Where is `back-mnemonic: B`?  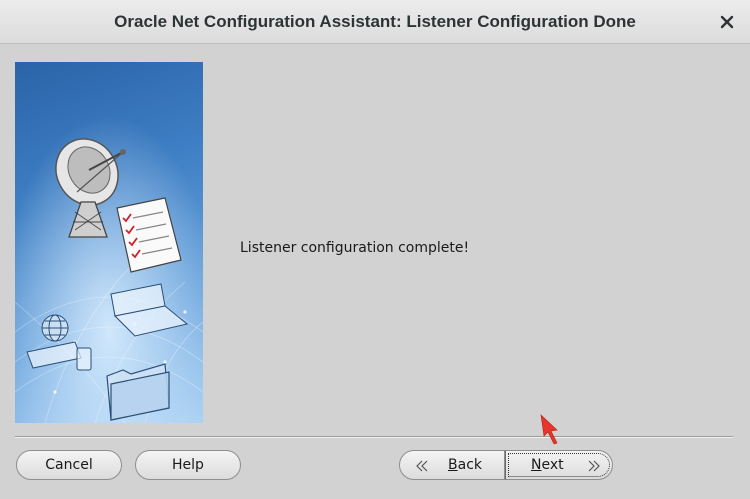
back-mnemonic: B is located at coordinates (453, 465).